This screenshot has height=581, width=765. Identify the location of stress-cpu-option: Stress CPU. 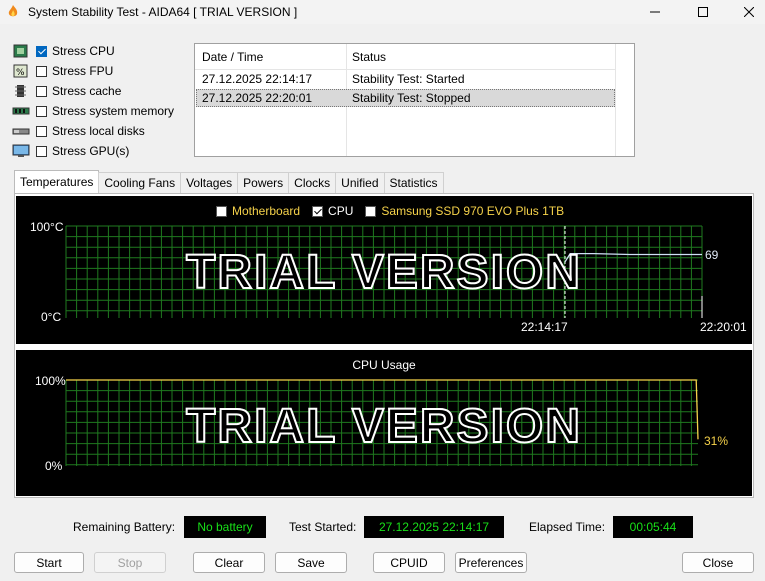
(63, 51).